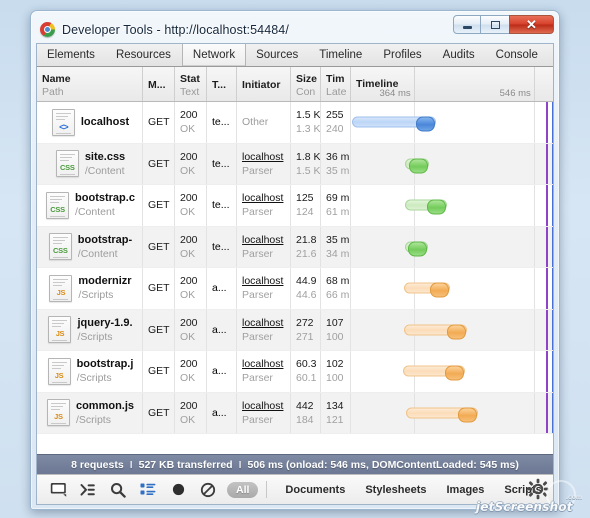 Image resolution: width=590 pixels, height=518 pixels. What do you see at coordinates (71, 55) in the screenshot?
I see `tab-elements: Elements` at bounding box center [71, 55].